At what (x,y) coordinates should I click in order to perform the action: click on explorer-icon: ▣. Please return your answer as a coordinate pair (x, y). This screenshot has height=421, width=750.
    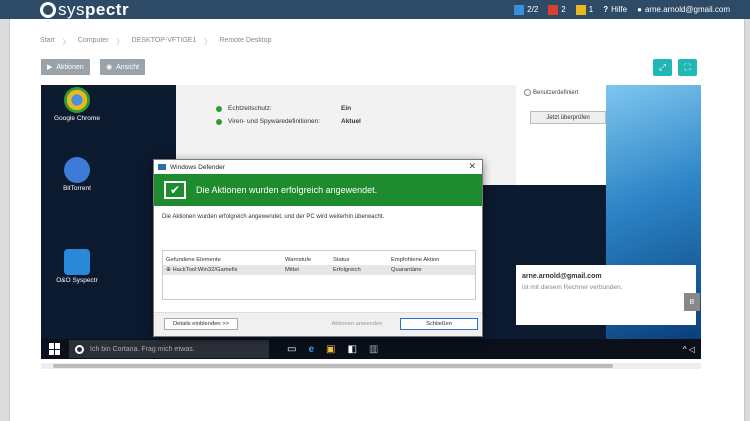
    Looking at the image, I should click on (330, 349).